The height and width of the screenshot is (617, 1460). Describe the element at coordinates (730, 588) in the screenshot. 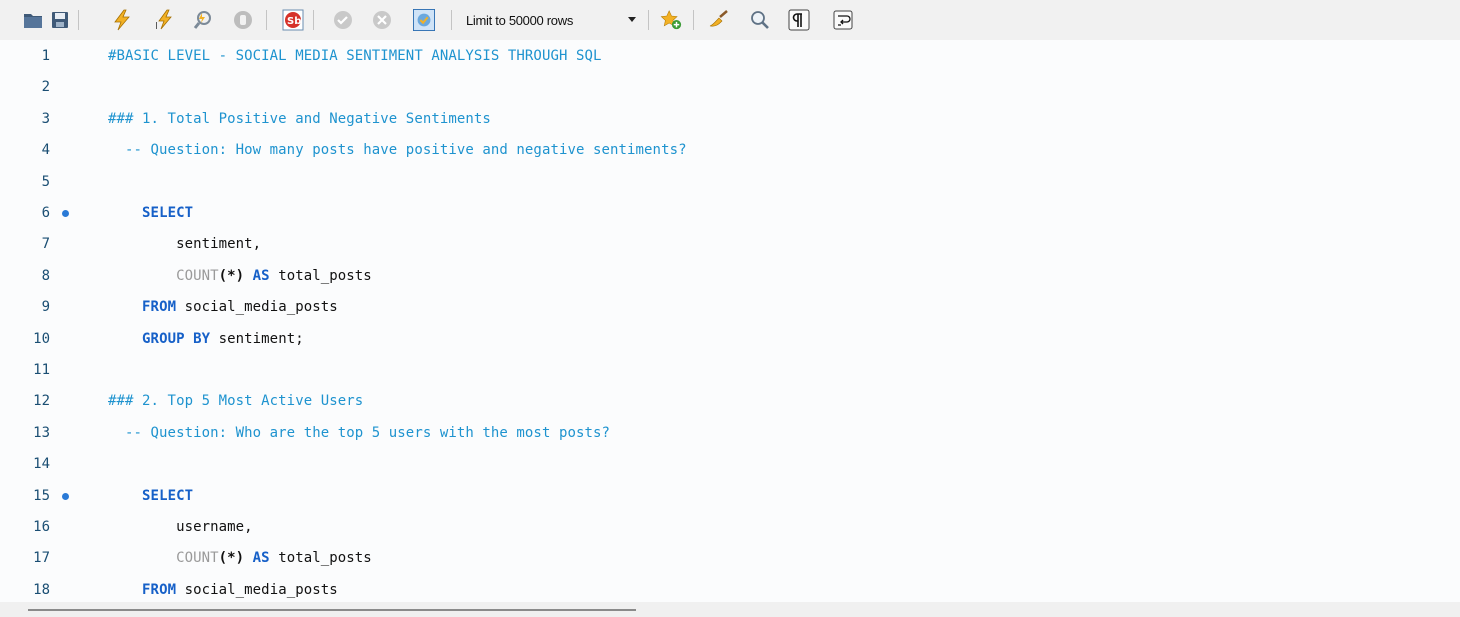

I see `code-line: 18 FROM social_media_posts` at that location.